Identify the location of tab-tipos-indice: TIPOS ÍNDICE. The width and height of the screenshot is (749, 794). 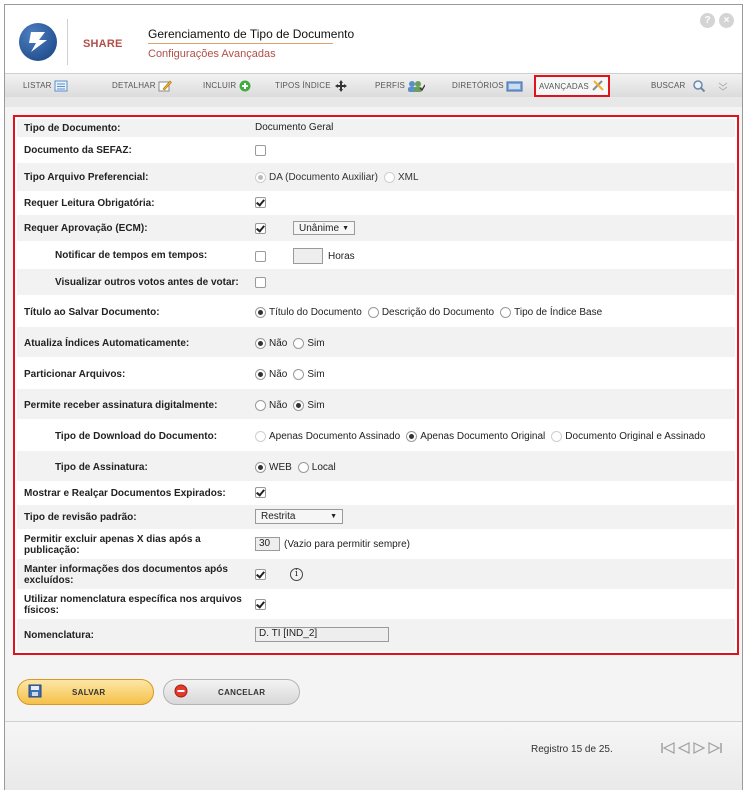
(312, 85).